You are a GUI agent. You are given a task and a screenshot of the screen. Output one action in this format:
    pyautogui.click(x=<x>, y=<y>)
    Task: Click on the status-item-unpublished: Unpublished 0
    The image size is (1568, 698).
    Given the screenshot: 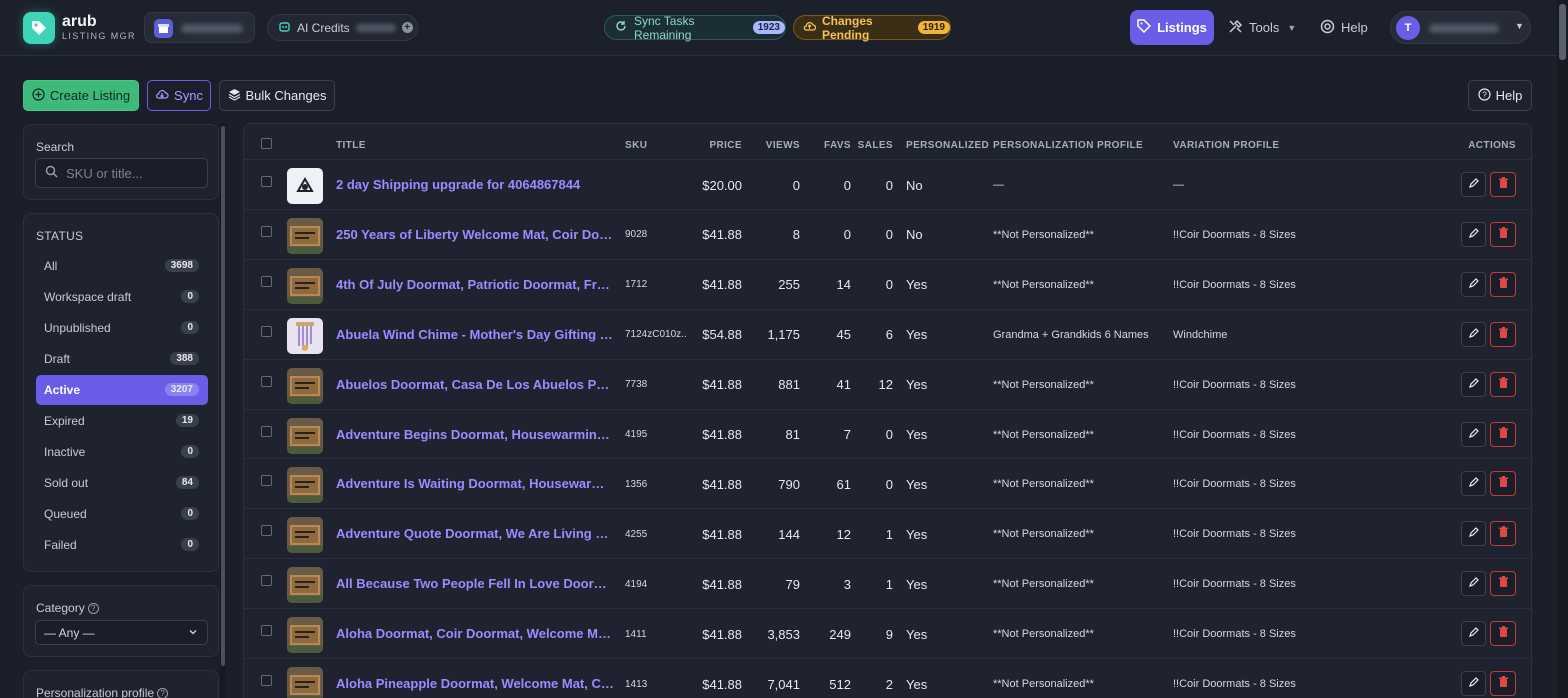 What is the action you would take?
    pyautogui.click(x=122, y=328)
    